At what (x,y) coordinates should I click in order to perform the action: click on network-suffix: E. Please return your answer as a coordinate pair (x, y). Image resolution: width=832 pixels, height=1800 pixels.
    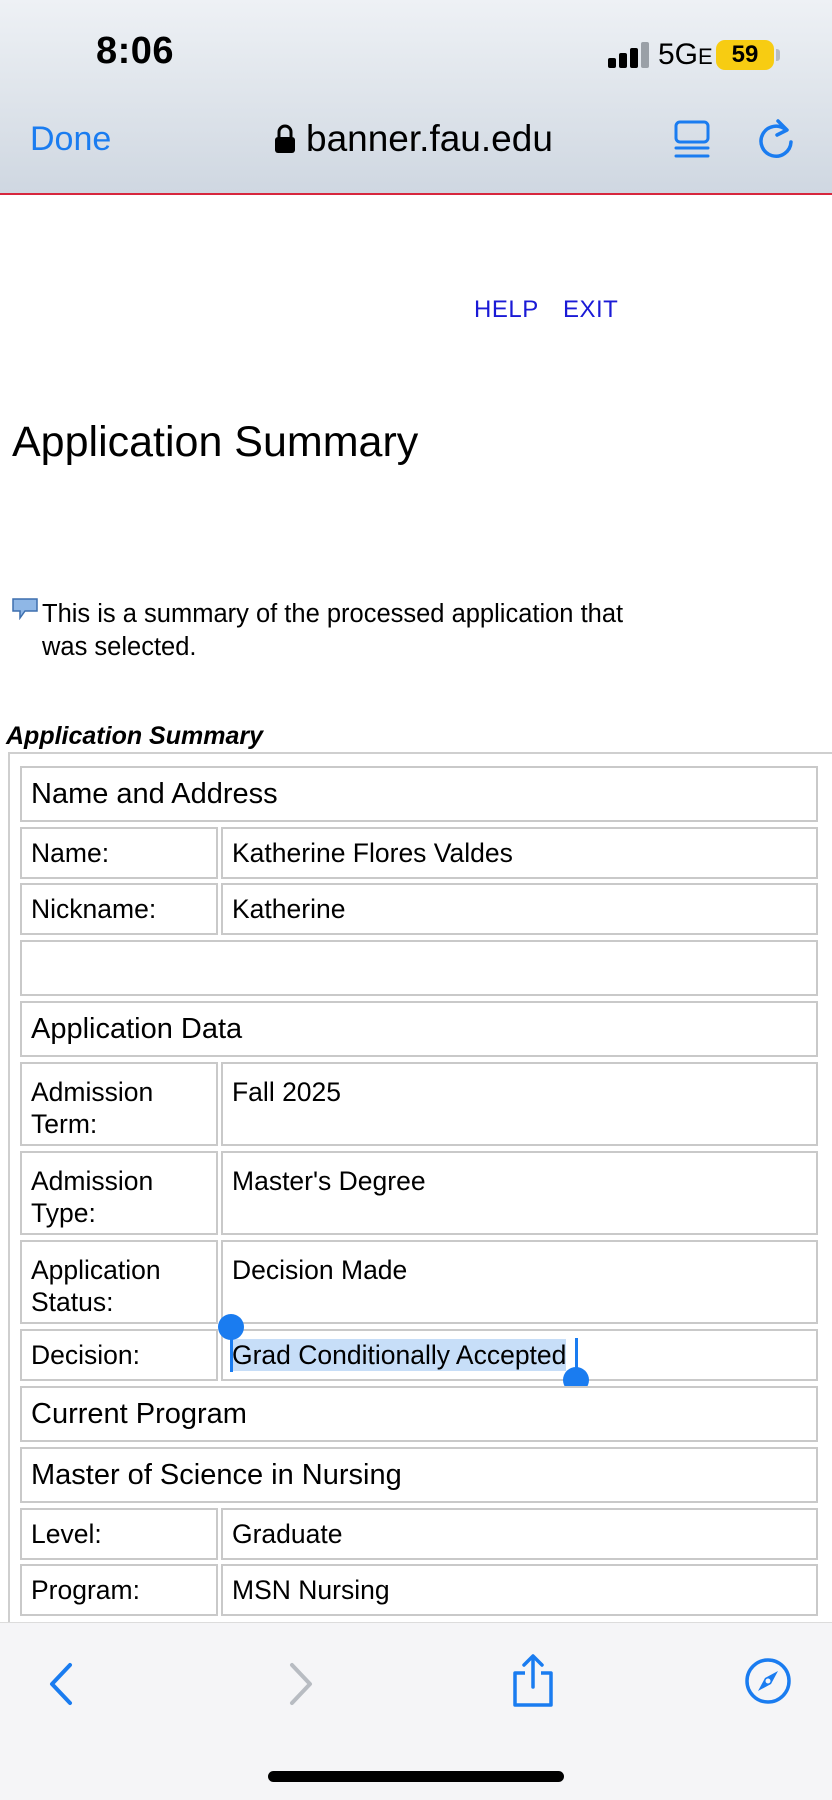
    Looking at the image, I should click on (705, 56).